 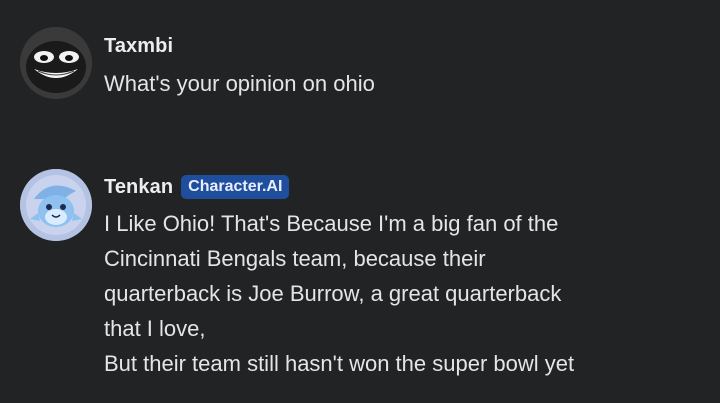 I want to click on character-avatar, so click(x=56, y=205).